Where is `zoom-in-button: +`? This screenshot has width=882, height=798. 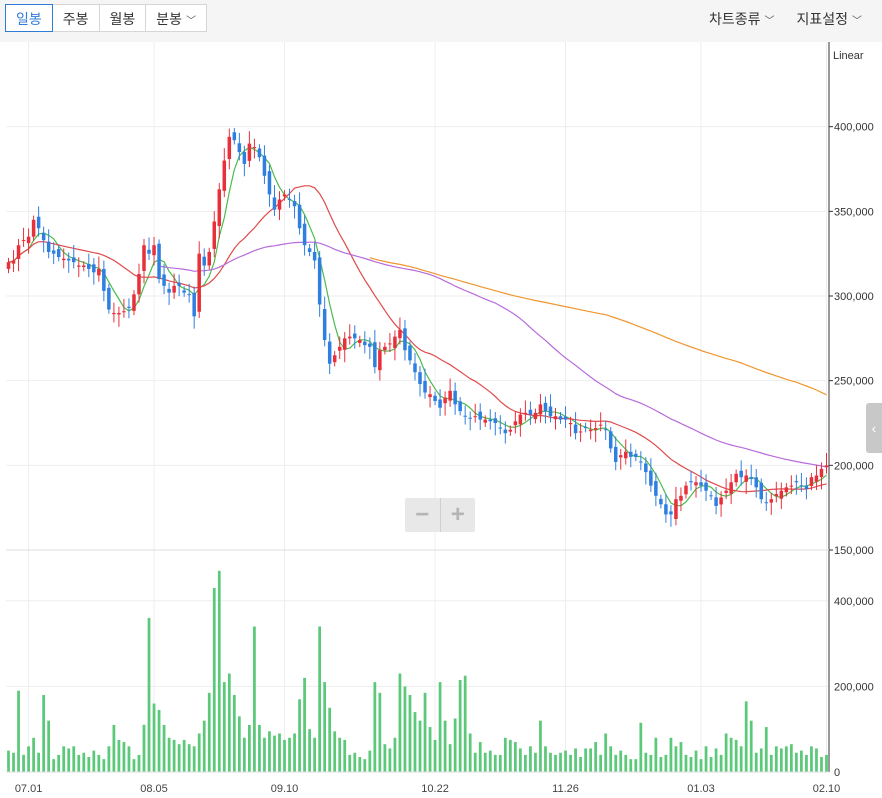 zoom-in-button: + is located at coordinates (458, 515).